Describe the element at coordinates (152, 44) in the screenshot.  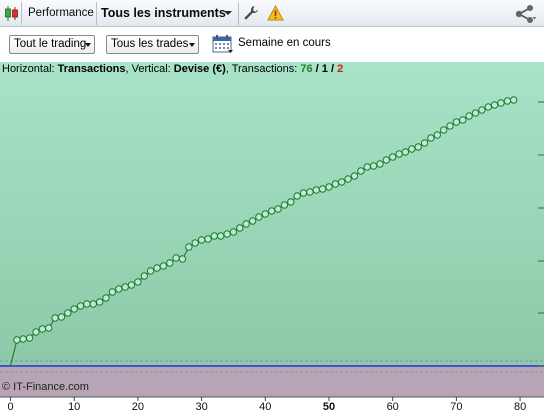
I see `trades-filter-select: Tous les trades` at that location.